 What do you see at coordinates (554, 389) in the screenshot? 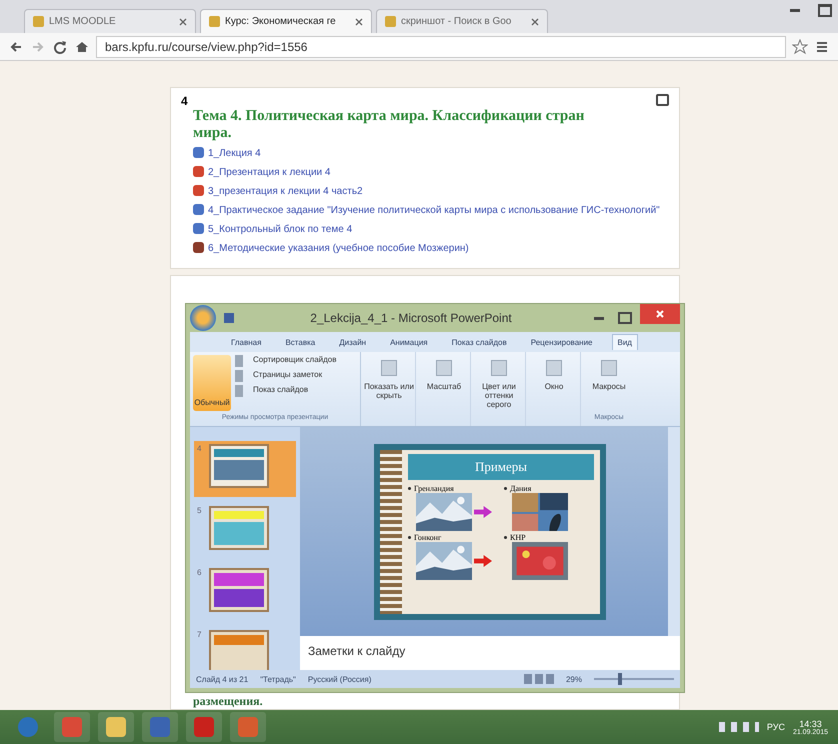
I see `ribbon-button: Окно` at bounding box center [554, 389].